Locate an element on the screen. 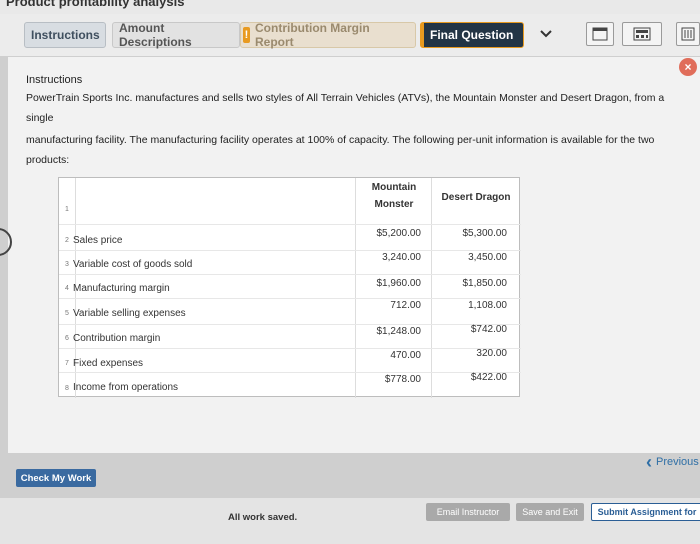 Image resolution: width=700 pixels, height=544 pixels. cell-dd-contribution-margin: $742.00 is located at coordinates (471, 329).